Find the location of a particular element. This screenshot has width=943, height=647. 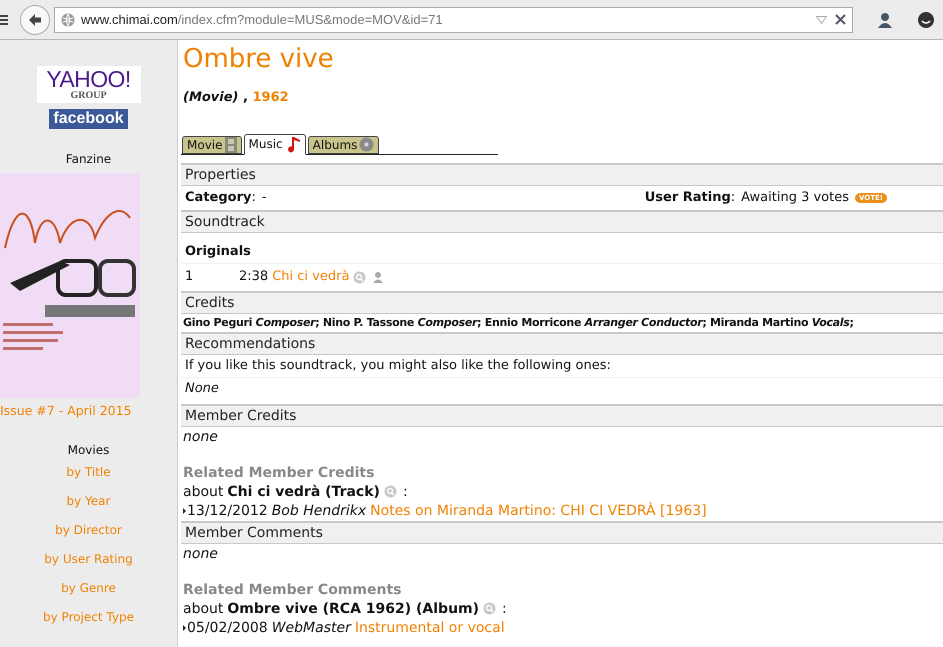

tab: Albums is located at coordinates (344, 145).